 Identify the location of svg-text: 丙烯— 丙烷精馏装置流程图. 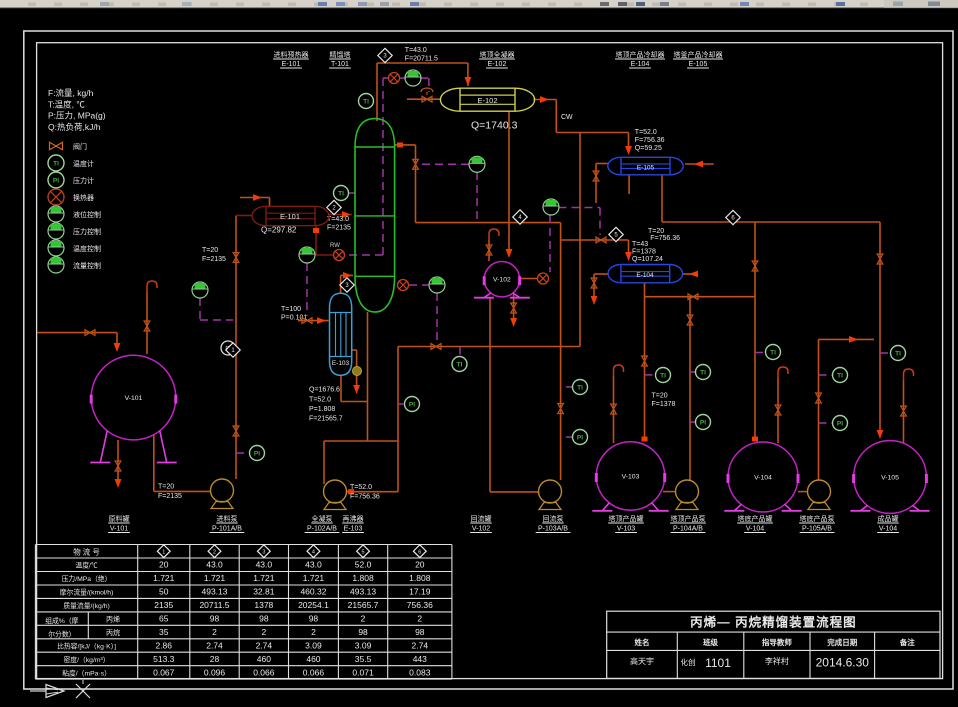
(773, 622).